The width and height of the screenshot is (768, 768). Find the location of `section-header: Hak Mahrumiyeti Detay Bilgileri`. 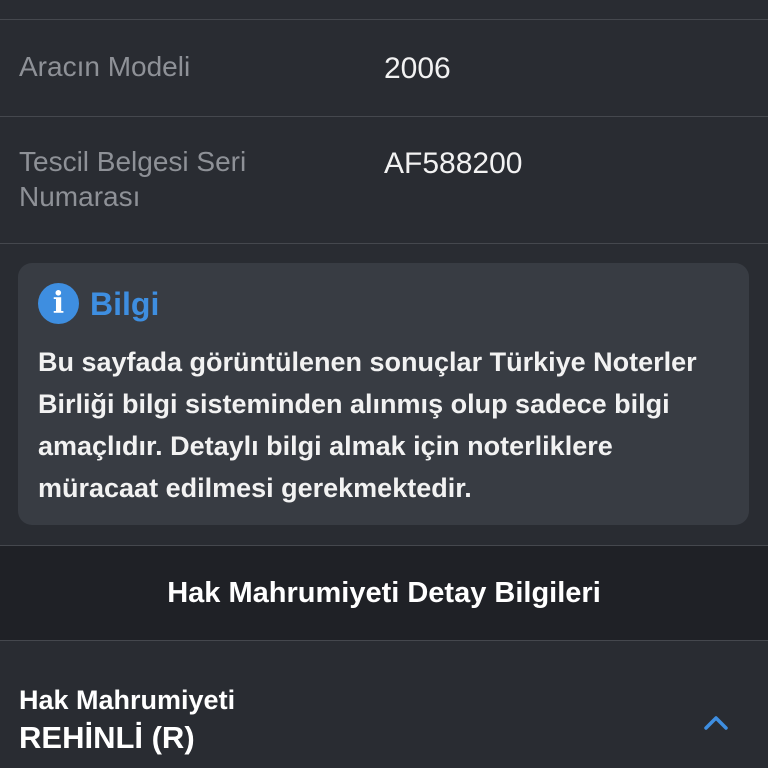

section-header: Hak Mahrumiyeti Detay Bilgileri is located at coordinates (384, 593).